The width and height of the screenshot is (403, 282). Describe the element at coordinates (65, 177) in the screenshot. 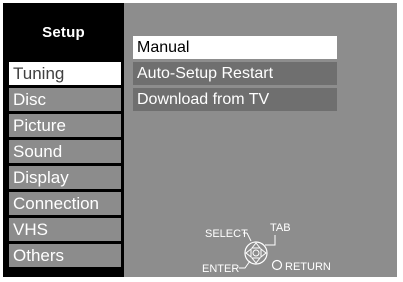

I see `category-item-display: Display` at that location.